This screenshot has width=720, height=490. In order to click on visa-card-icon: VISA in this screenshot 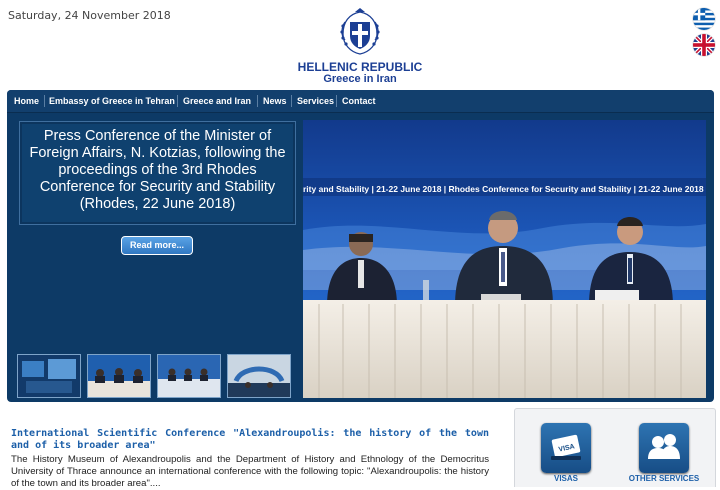, I will do `click(566, 447)`.